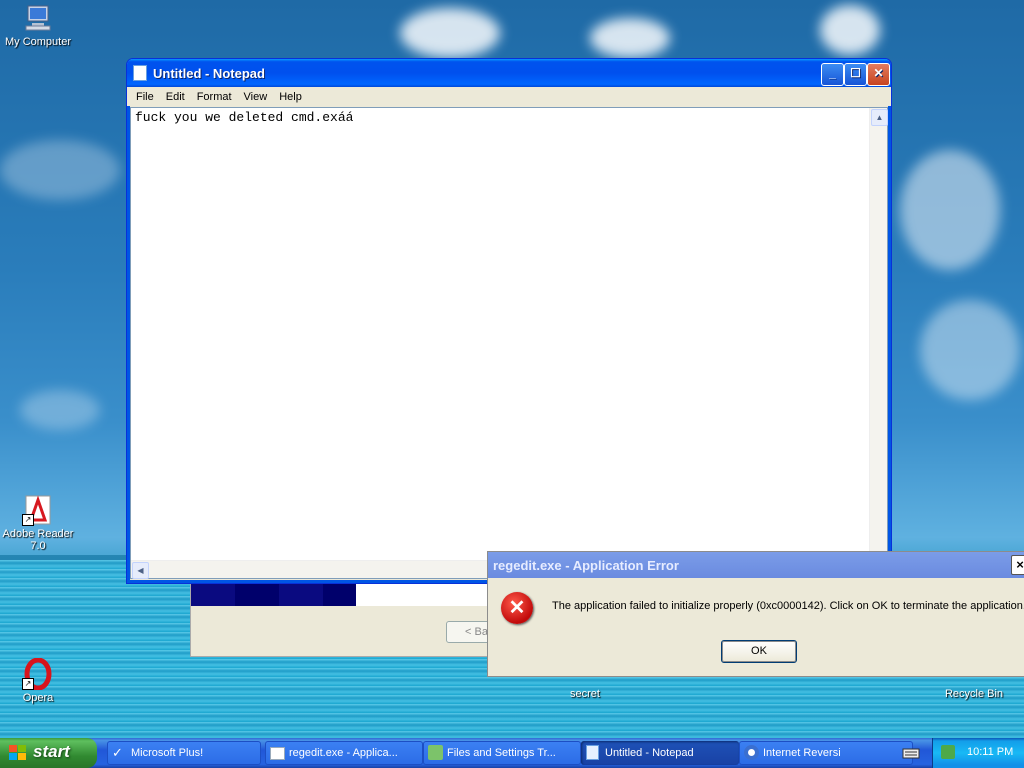 The image size is (1024, 768). I want to click on start-label: start, so click(51, 751).